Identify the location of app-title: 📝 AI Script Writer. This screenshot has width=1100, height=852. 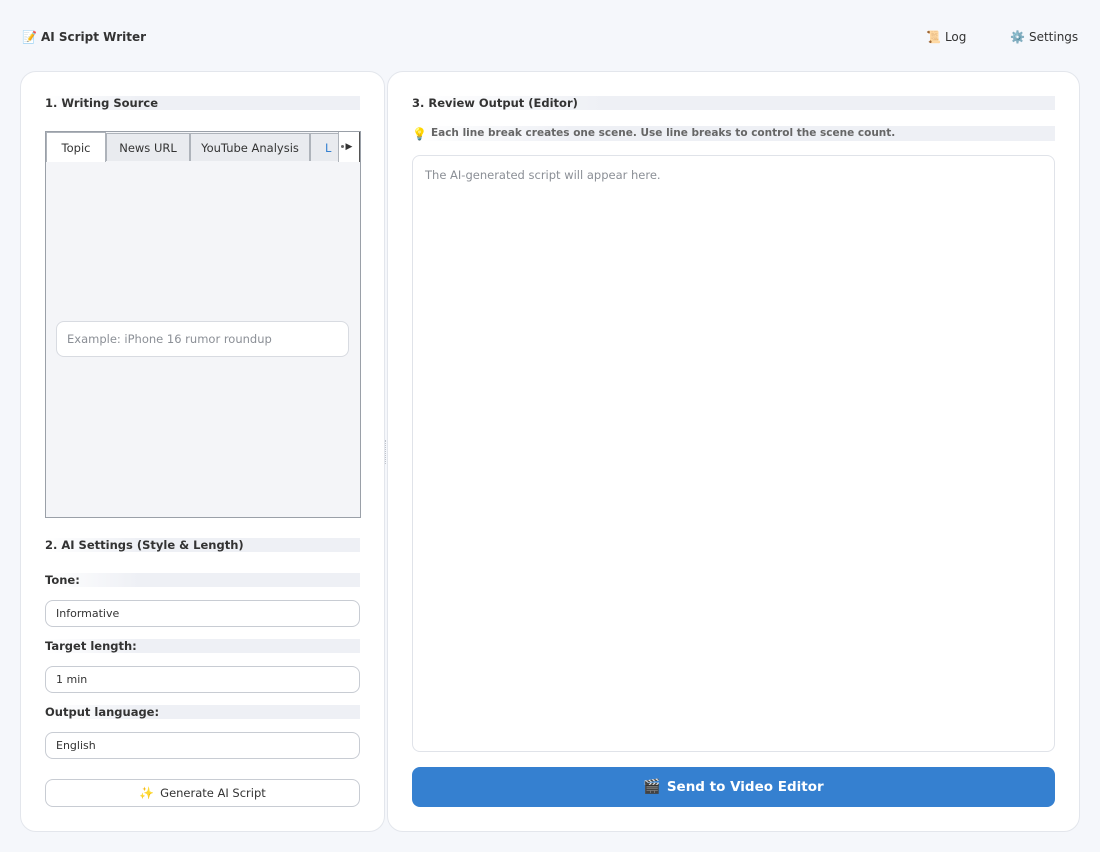
(84, 37).